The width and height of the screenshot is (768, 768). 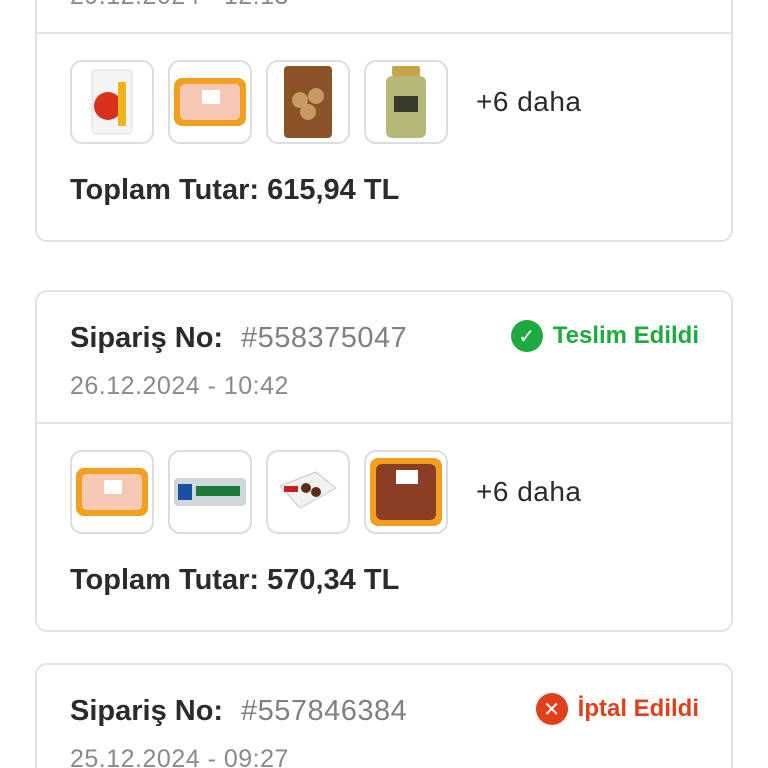 I want to click on order-total: Toplam Tutar: 615,94 TL, so click(x=234, y=190).